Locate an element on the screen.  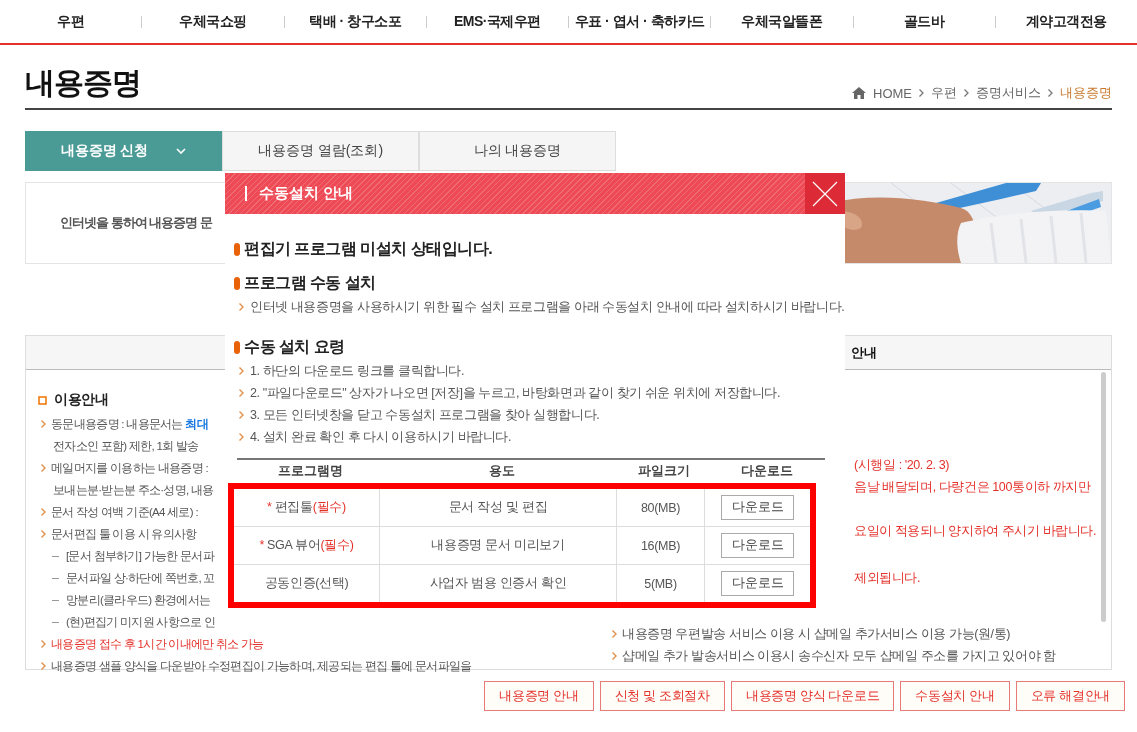
guide-button: 내용증명 양식 다운로드 is located at coordinates (812, 696).